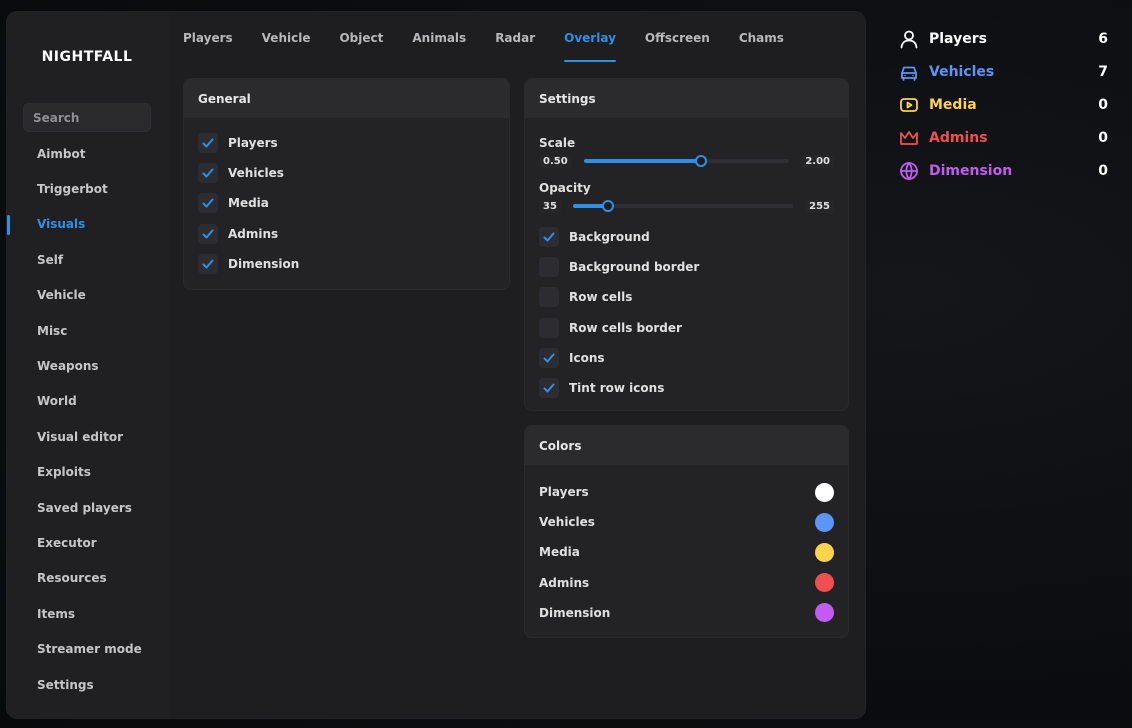  What do you see at coordinates (1003, 137) in the screenshot?
I see `overlay-row-admins: Admins 0` at bounding box center [1003, 137].